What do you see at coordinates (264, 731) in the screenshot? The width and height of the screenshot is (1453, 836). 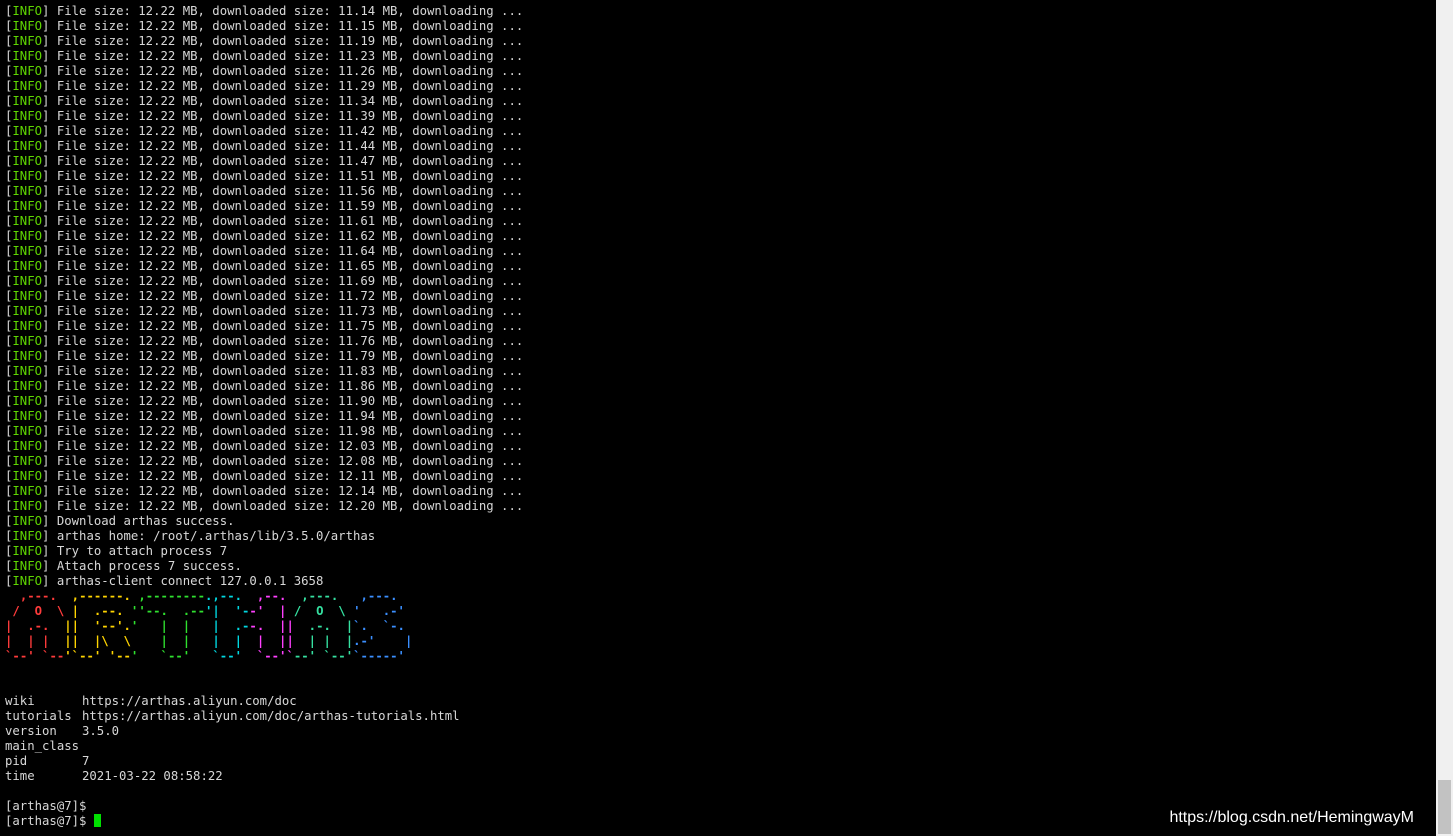 I see `info-row: version 3.5.0` at bounding box center [264, 731].